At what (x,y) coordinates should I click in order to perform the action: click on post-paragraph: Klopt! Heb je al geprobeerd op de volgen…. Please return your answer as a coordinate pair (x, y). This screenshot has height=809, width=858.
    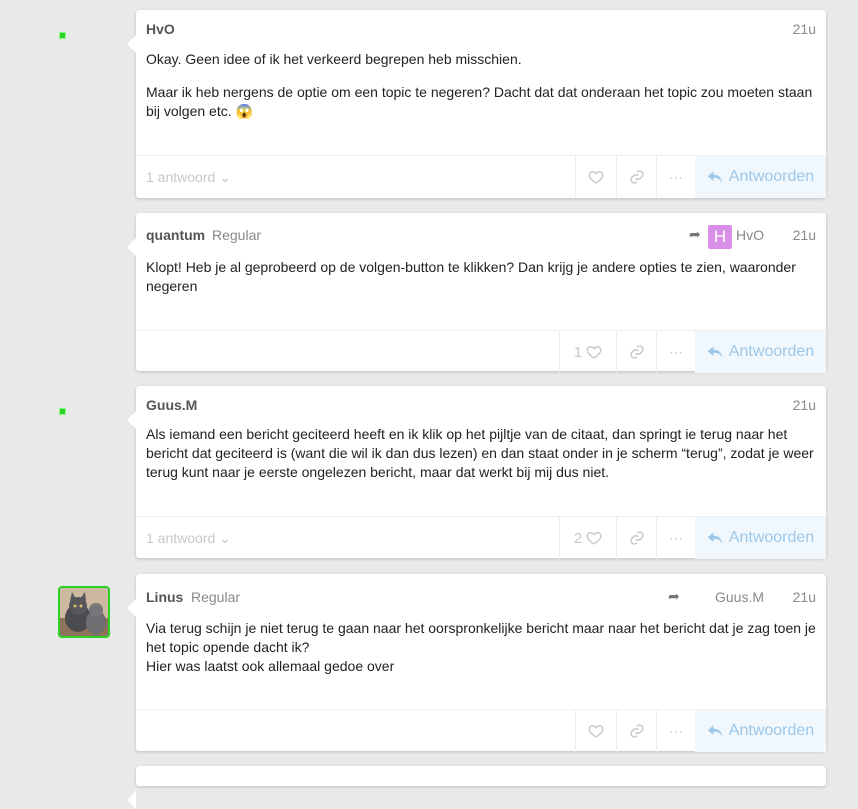
    Looking at the image, I should click on (471, 276).